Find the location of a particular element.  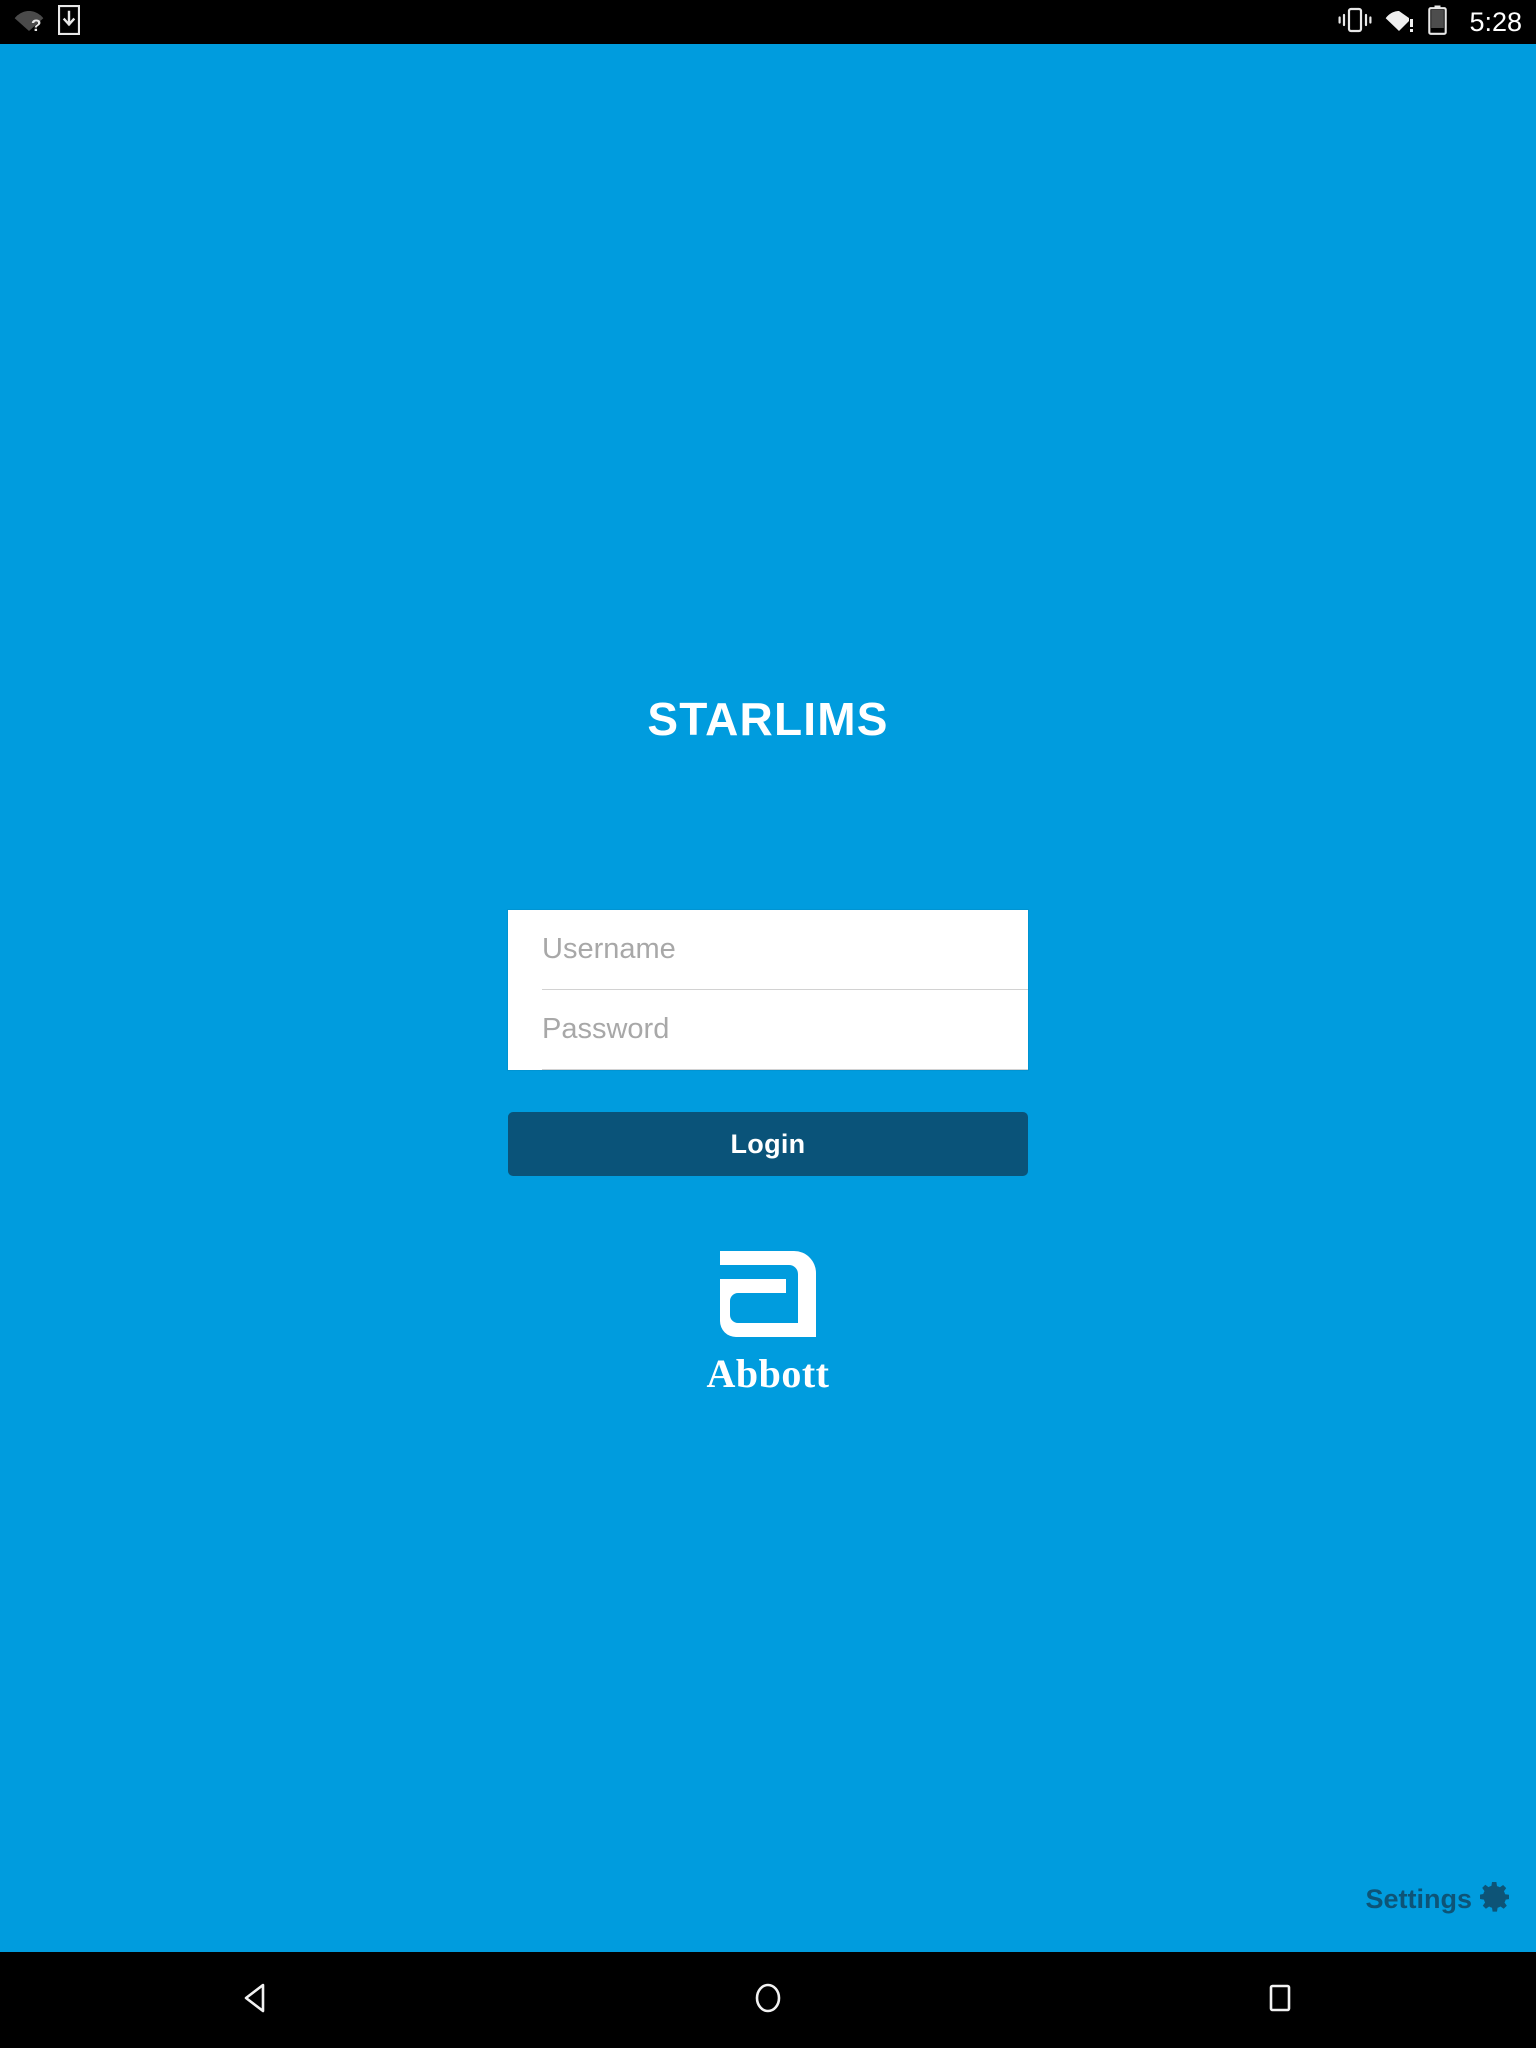

recents-button is located at coordinates (1280, 2000).